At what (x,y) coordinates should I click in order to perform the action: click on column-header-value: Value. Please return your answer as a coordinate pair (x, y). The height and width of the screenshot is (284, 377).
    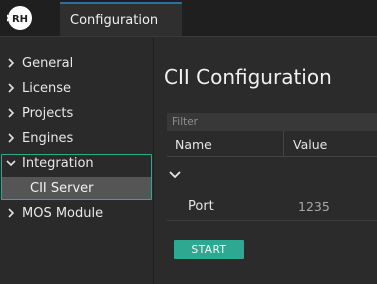
    Looking at the image, I should click on (310, 144).